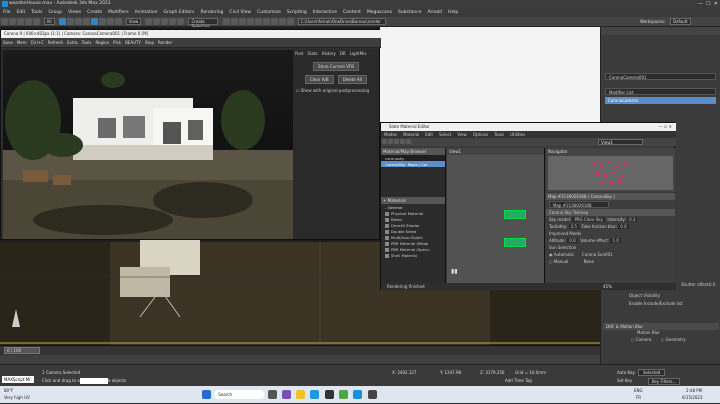 Image resolution: width=720 pixels, height=404 pixels. Describe the element at coordinates (390, 134) in the screenshot. I see `sme-menu-item: Modes` at that location.